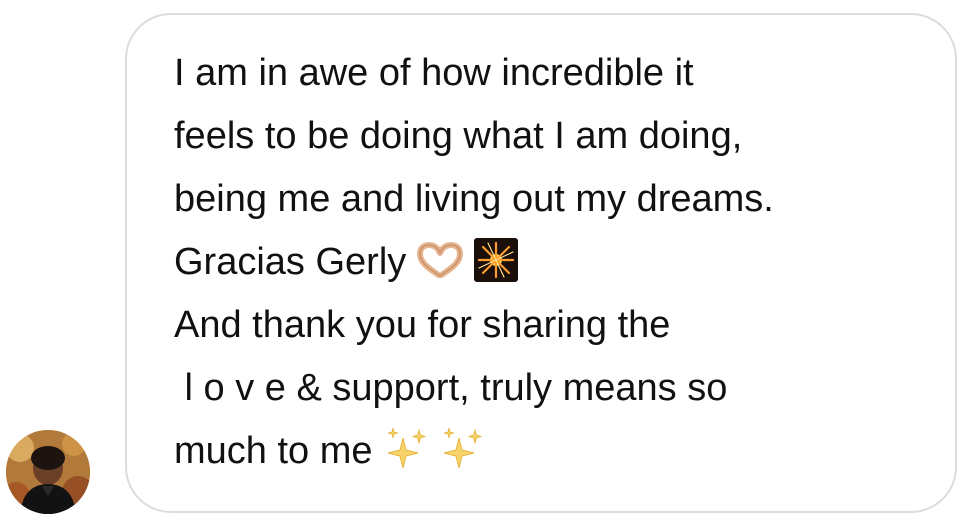 The image size is (971, 530). I want to click on message-line-with-emoji: Gracias Gerly, so click(559, 262).